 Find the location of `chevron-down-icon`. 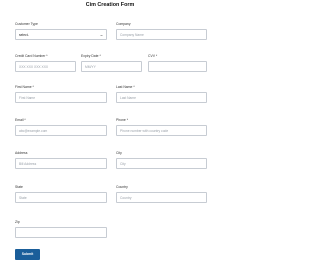

chevron-down-icon is located at coordinates (101, 35).